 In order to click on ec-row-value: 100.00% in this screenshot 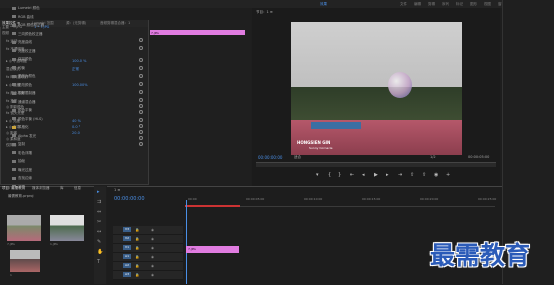, I will do `click(80, 85)`.